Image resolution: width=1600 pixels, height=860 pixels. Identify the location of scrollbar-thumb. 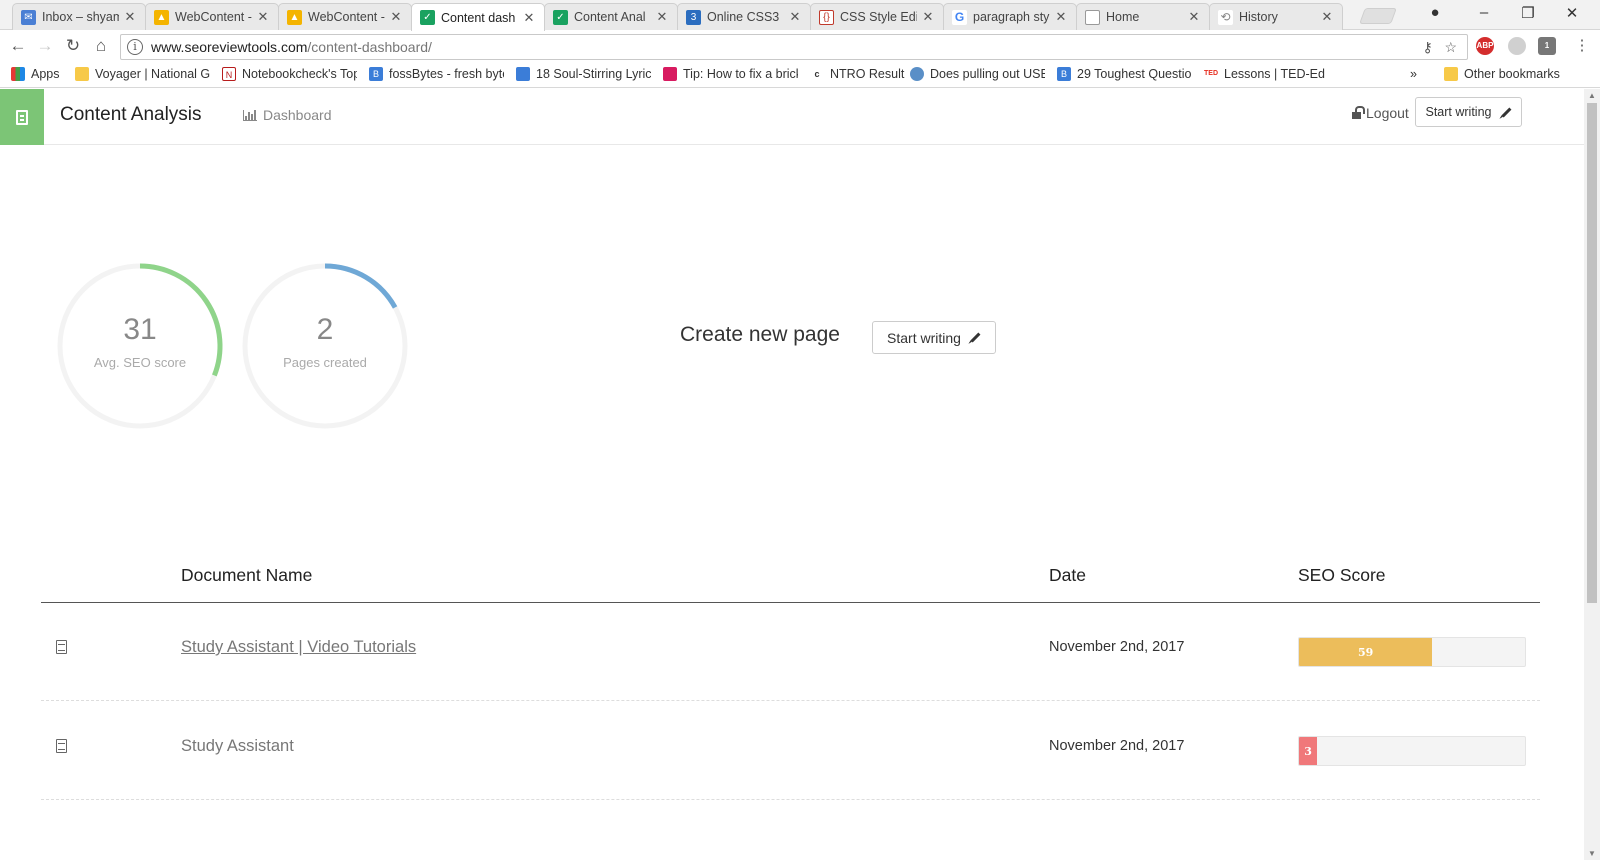
(1592, 353).